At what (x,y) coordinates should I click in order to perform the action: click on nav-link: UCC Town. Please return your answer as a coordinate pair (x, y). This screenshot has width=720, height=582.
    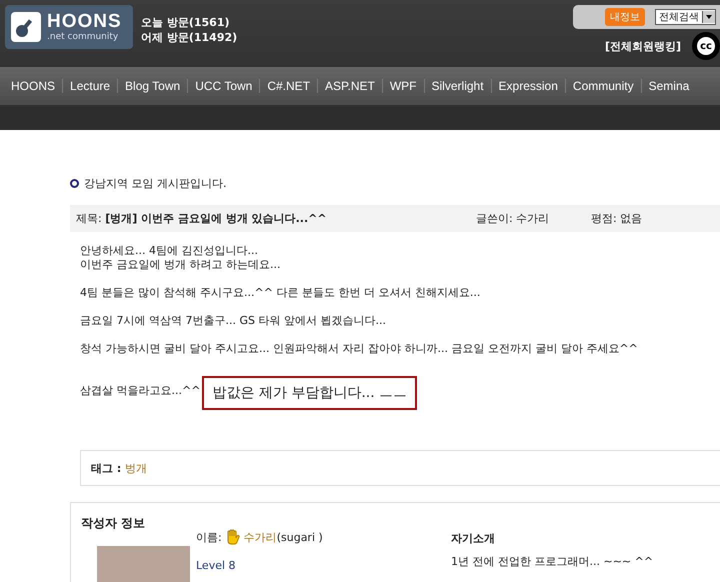
    Looking at the image, I should click on (224, 86).